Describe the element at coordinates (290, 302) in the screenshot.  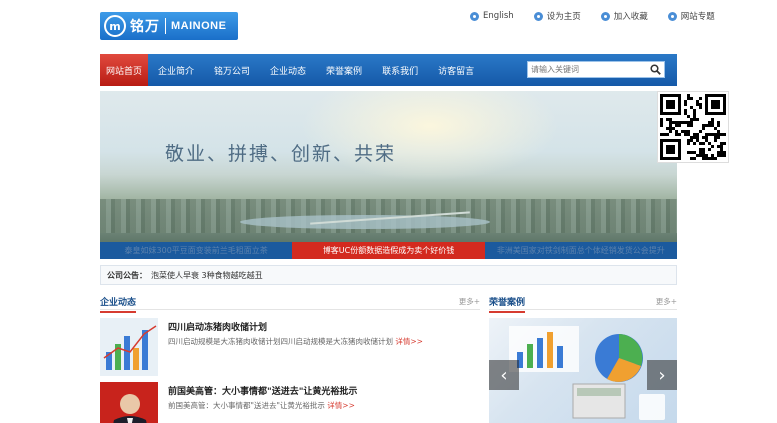
I see `news-section-header: 企业动态 更多+` at that location.